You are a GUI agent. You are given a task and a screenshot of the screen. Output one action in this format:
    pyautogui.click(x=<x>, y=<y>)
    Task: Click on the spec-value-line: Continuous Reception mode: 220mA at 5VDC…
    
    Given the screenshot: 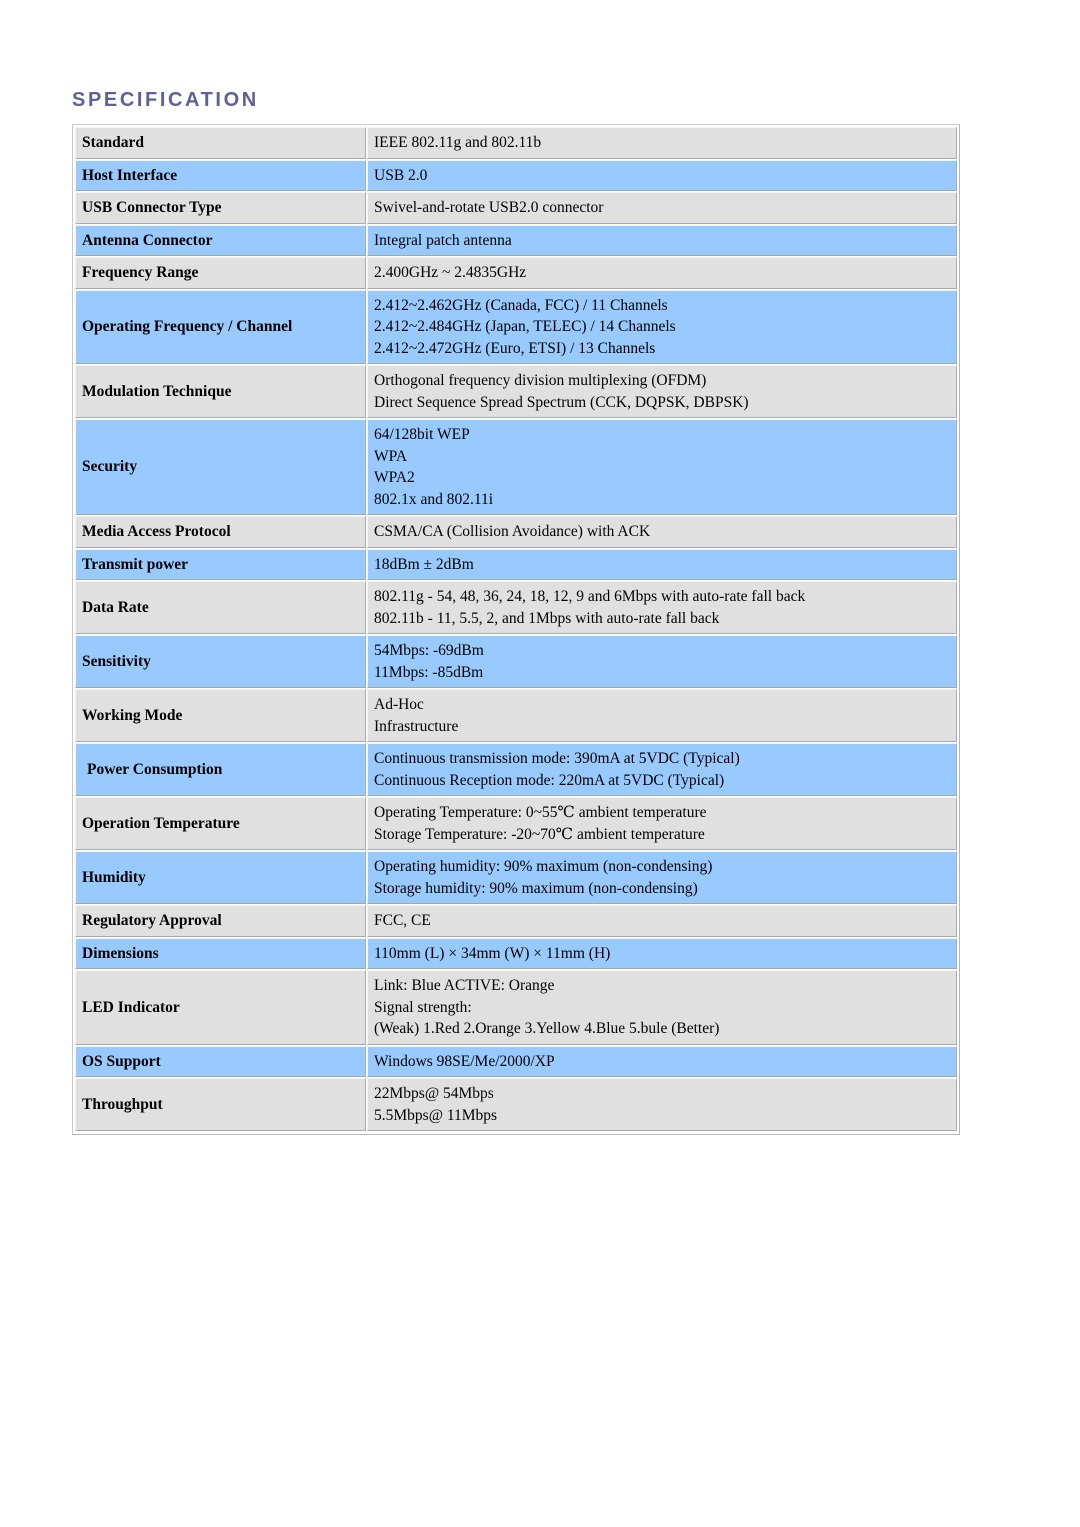 What is the action you would take?
    pyautogui.click(x=549, y=780)
    